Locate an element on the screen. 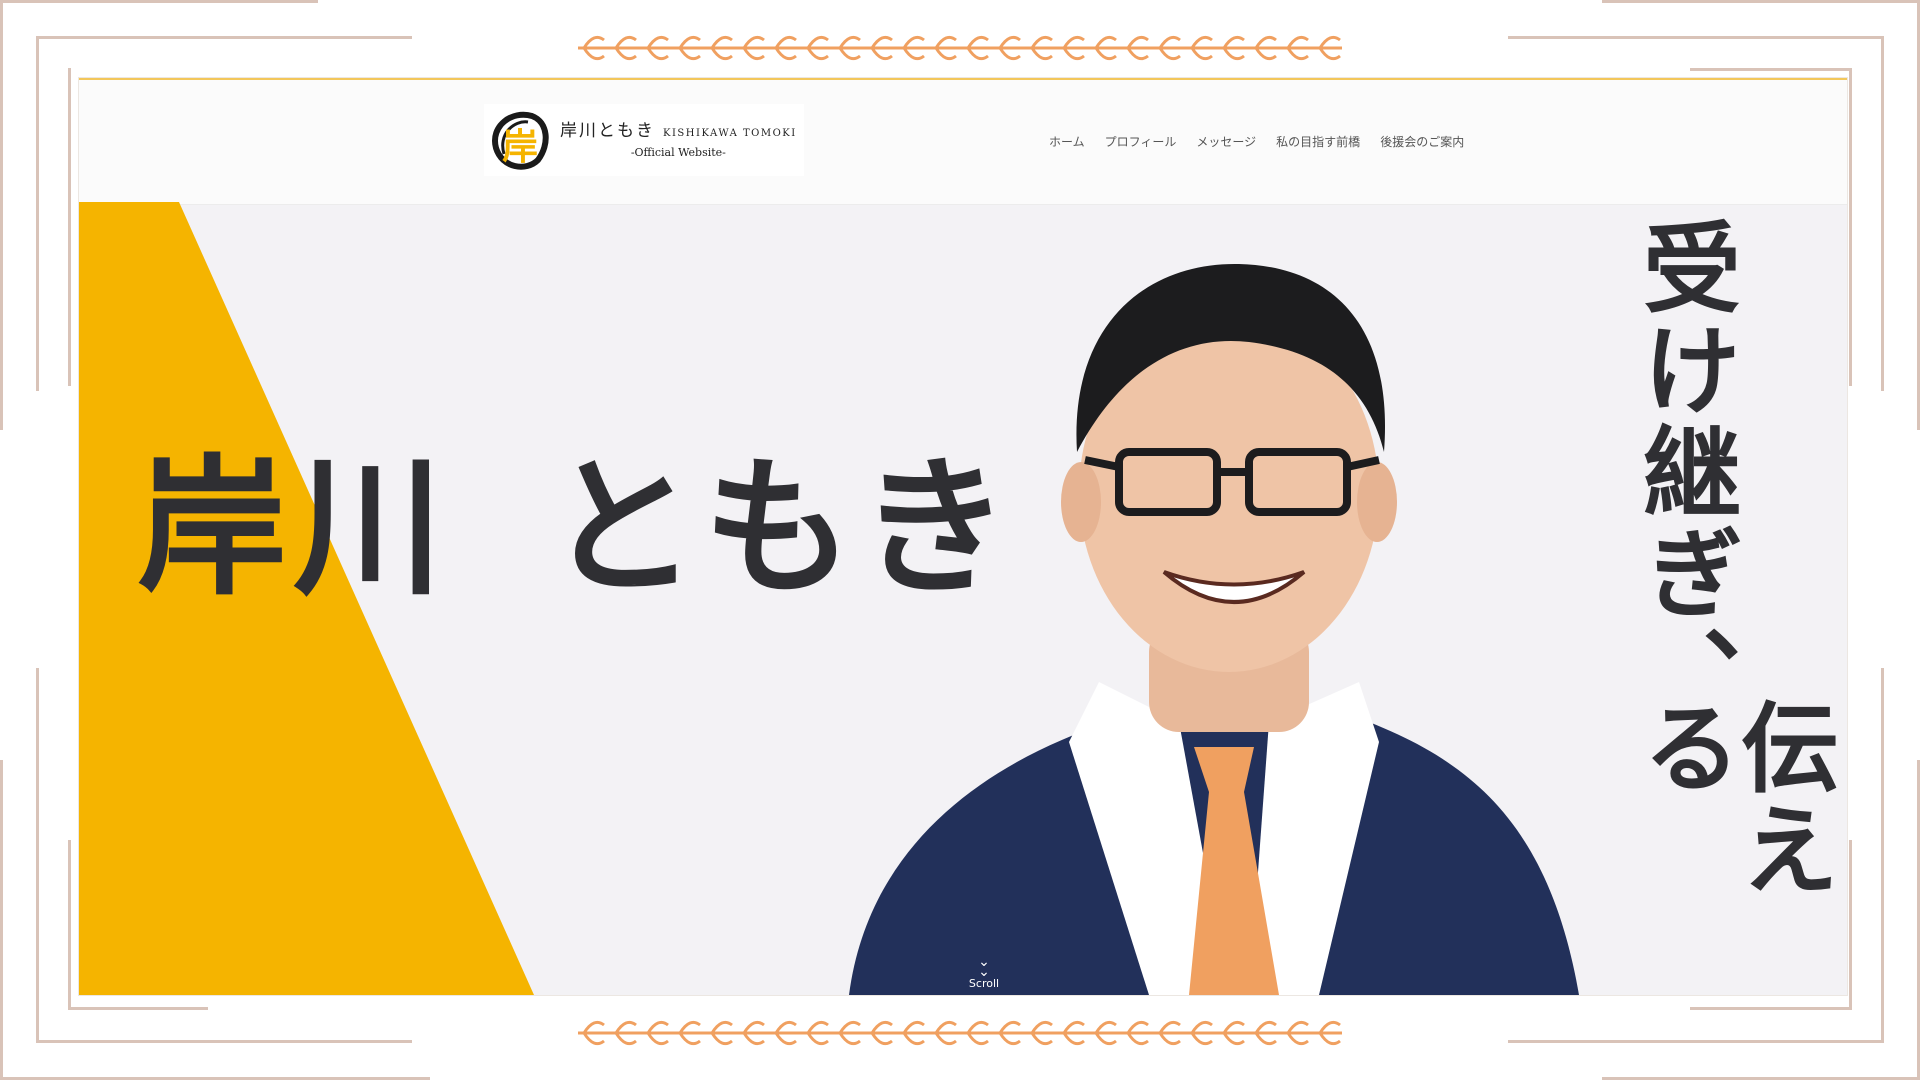 This screenshot has height=1080, width=1920. frame-line-inner-top-right is located at coordinates (1696, 37).